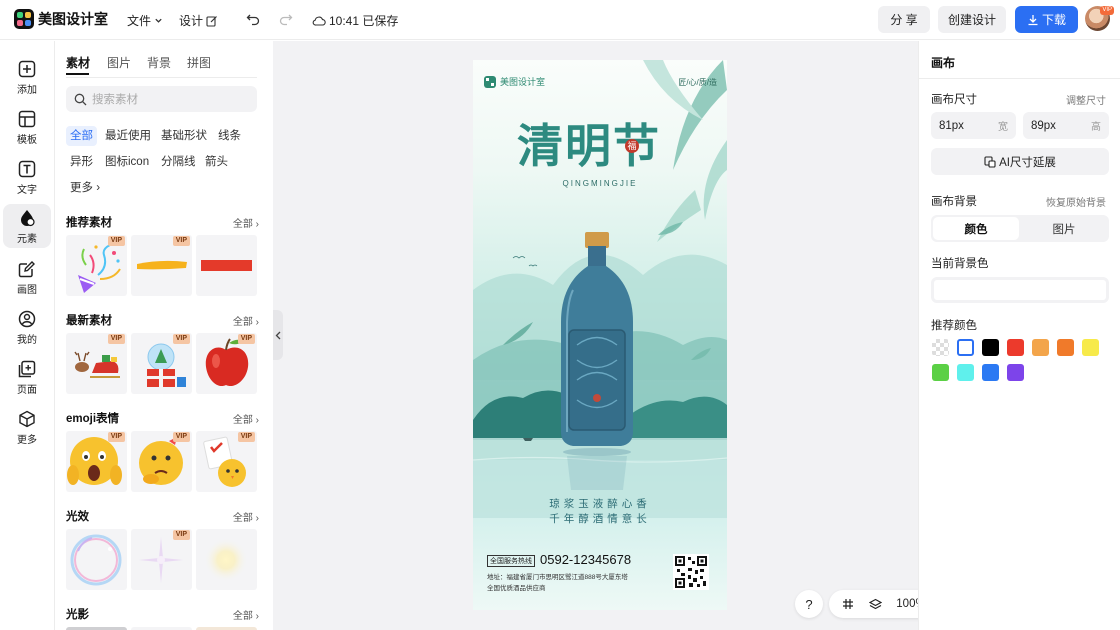 The width and height of the screenshot is (1120, 630). Describe the element at coordinates (61, 19) in the screenshot. I see `app-logo: 美图设计室` at that location.